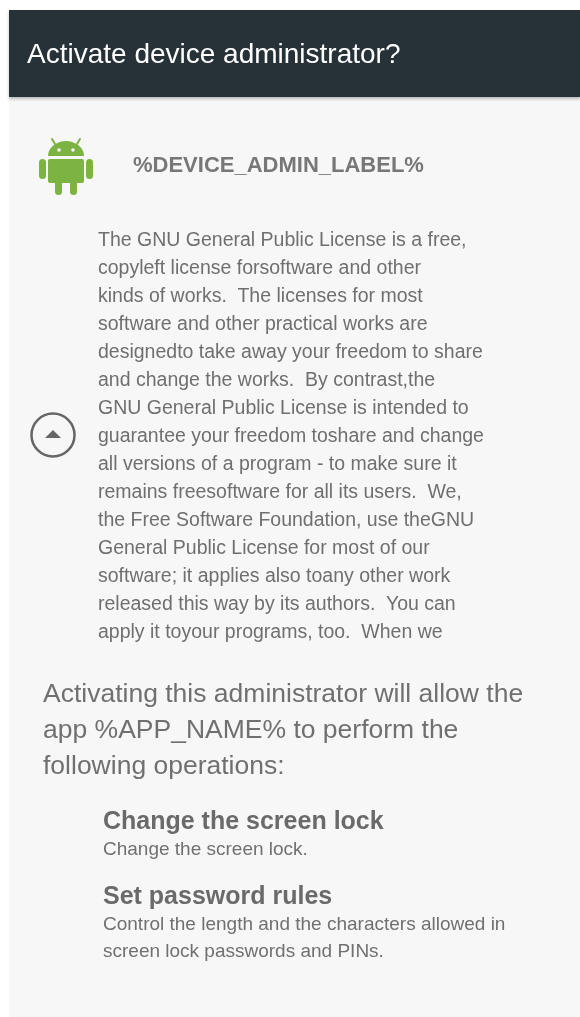 Image resolution: width=580 pixels, height=1017 pixels. What do you see at coordinates (278, 165) in the screenshot?
I see `admin-label: %DEVICE_ADMIN_LABEL%` at bounding box center [278, 165].